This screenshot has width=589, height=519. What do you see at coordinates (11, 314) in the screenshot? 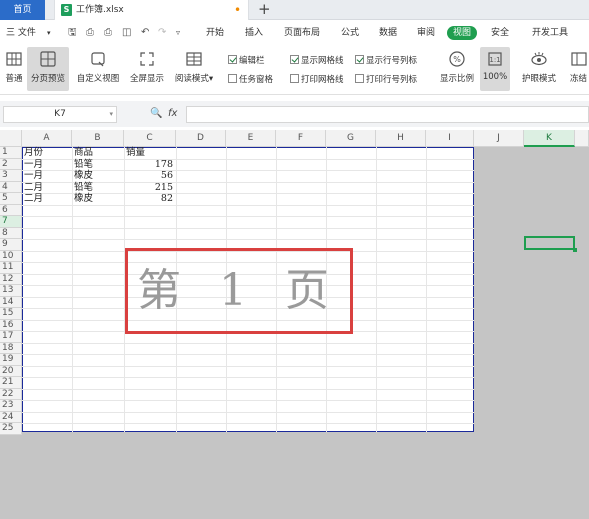
I see `row-header-15: 15` at bounding box center [11, 314].